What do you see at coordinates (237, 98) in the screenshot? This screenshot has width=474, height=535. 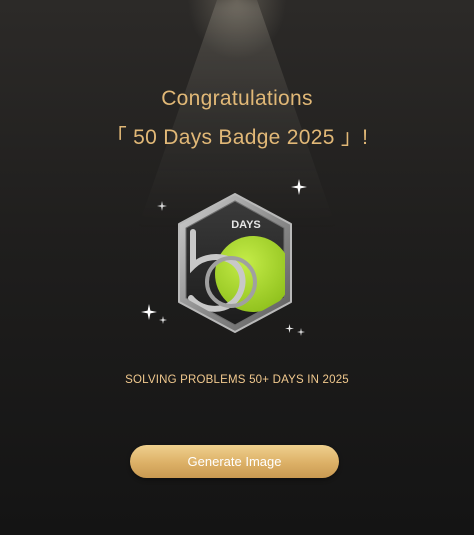 I see `congratulations-title: Congratulations` at bounding box center [237, 98].